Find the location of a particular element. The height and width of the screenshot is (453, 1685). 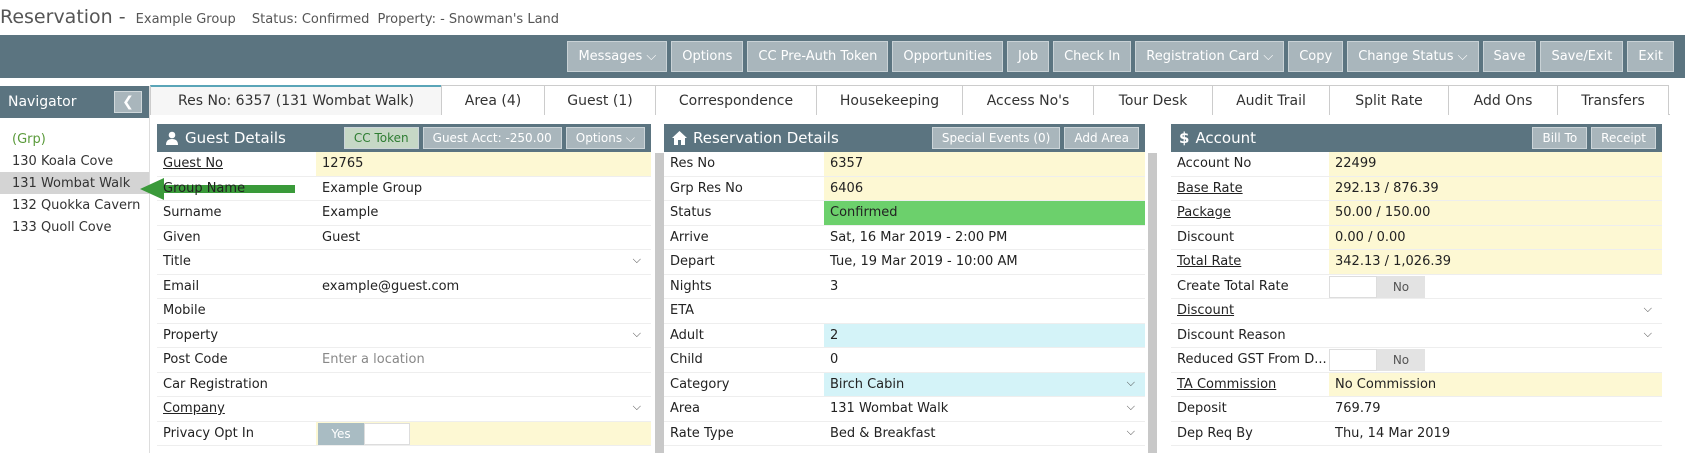

discount-select: ⌵ is located at coordinates (1495, 311).